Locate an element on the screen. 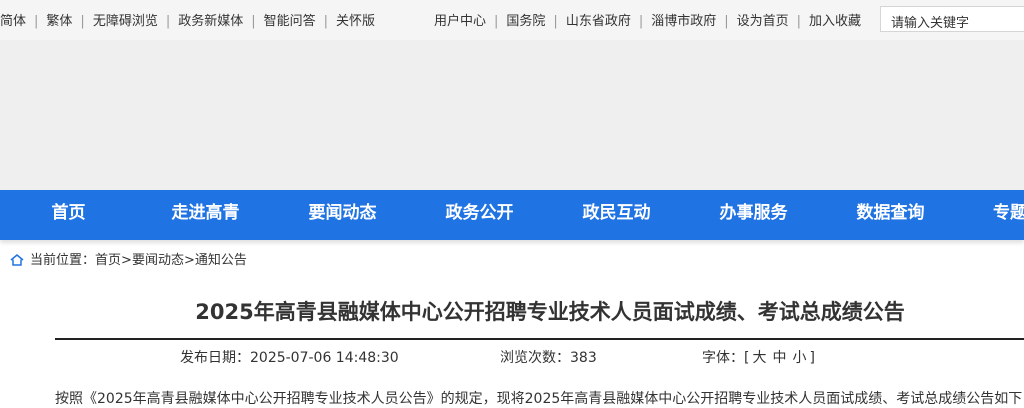 The height and width of the screenshot is (408, 1024). breadcrumb-section: 要闻动态 is located at coordinates (158, 260).